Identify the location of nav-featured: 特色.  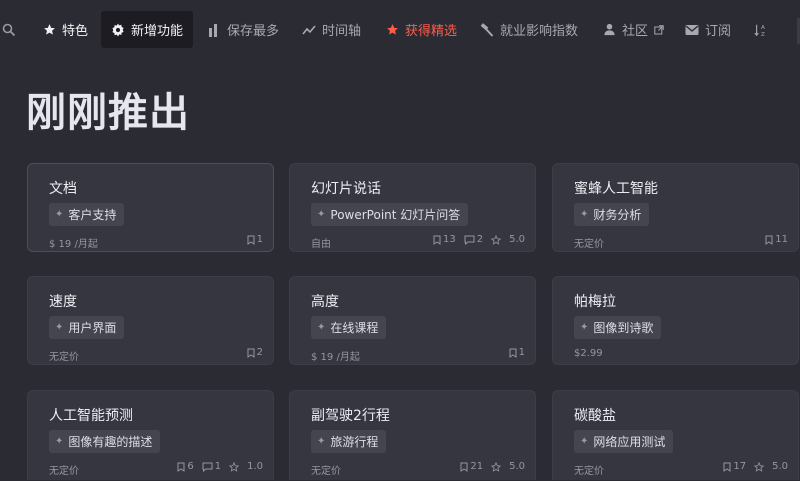
(65, 29).